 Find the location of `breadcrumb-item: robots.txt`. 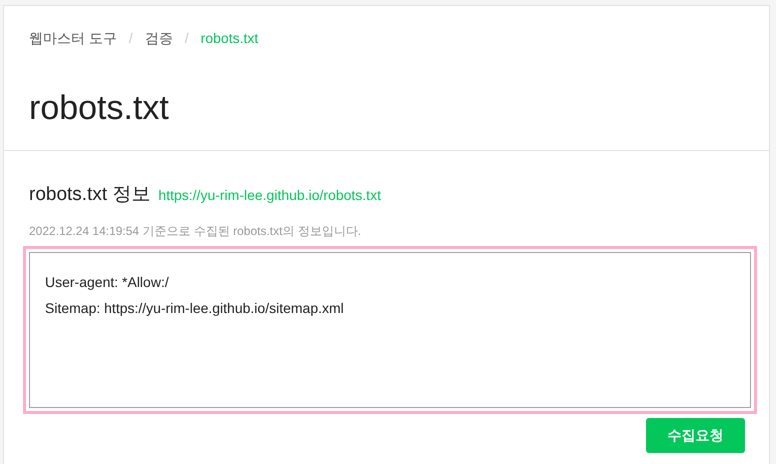

breadcrumb-item: robots.txt is located at coordinates (229, 38).